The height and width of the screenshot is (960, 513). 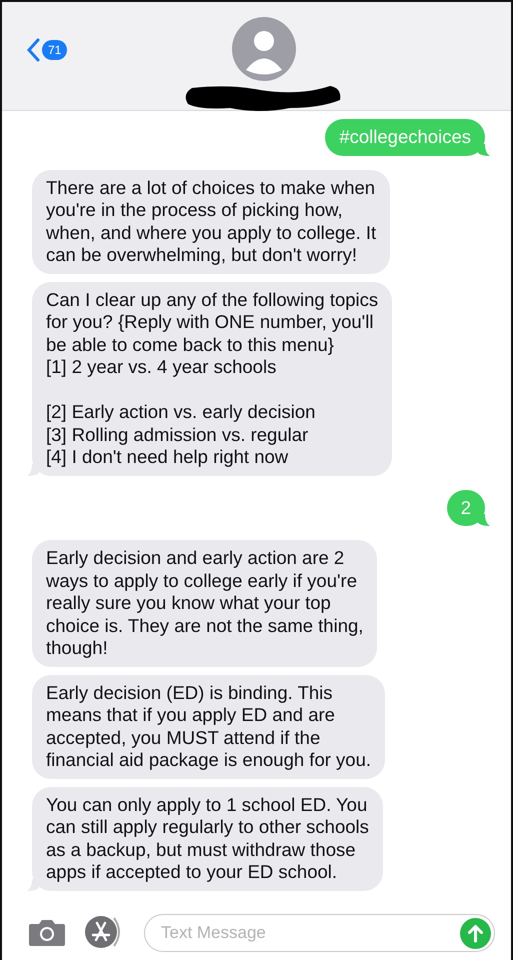 What do you see at coordinates (309, 933) in the screenshot?
I see `message-input: Text Message` at bounding box center [309, 933].